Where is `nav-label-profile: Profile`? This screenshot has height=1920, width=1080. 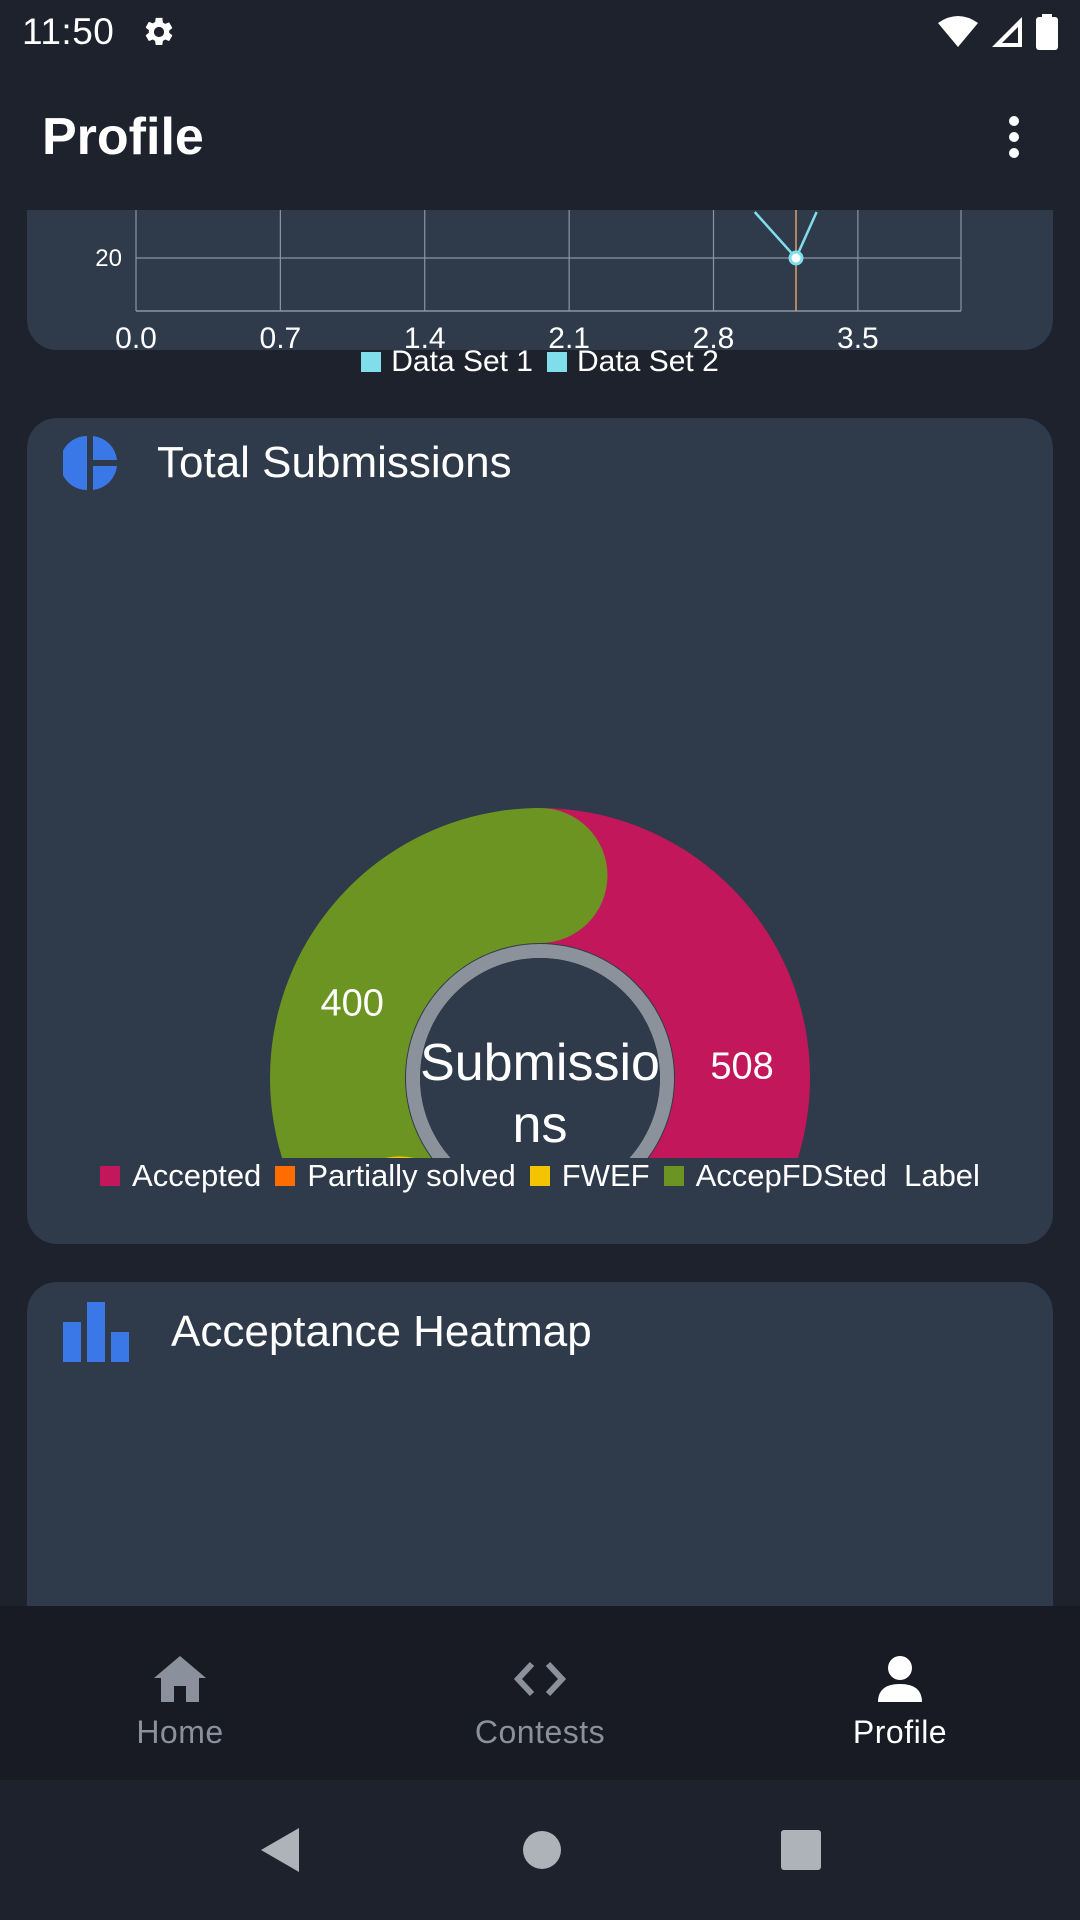
nav-label-profile: Profile is located at coordinates (900, 1732).